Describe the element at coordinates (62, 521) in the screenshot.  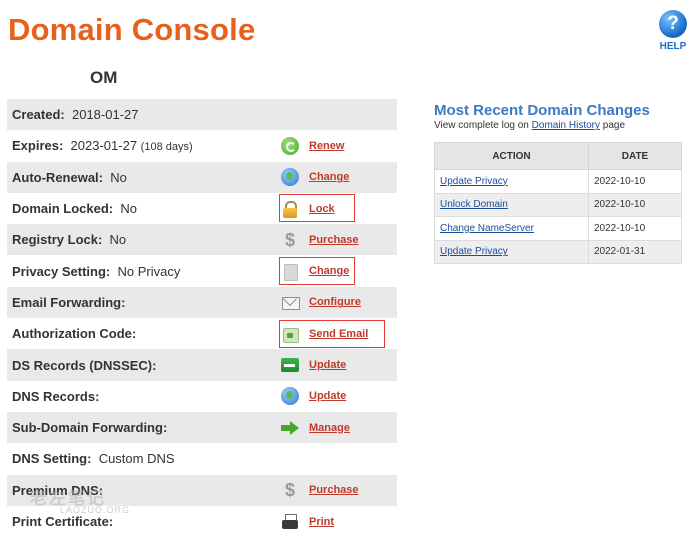
I see `setting-label: Print Certificate:` at that location.